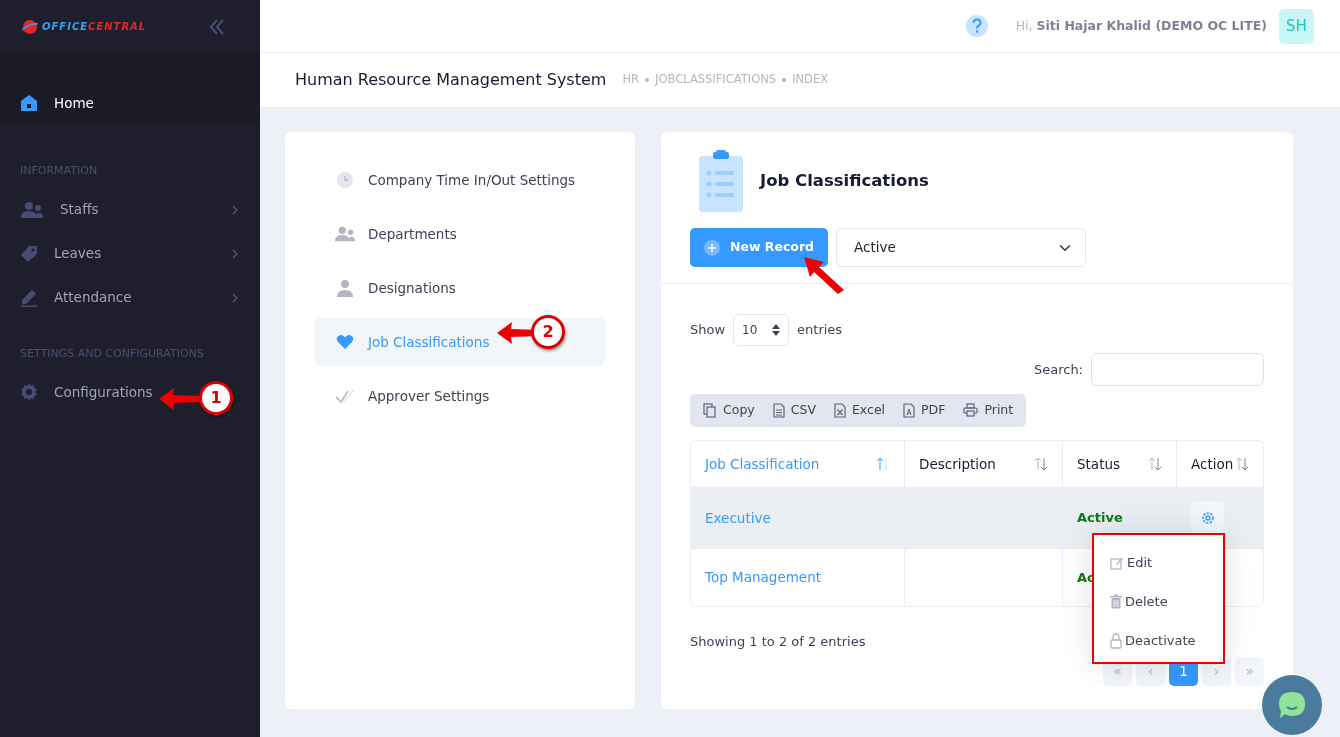 The image size is (1340, 737). What do you see at coordinates (451, 80) in the screenshot?
I see `page-title: Human Resource Management System` at bounding box center [451, 80].